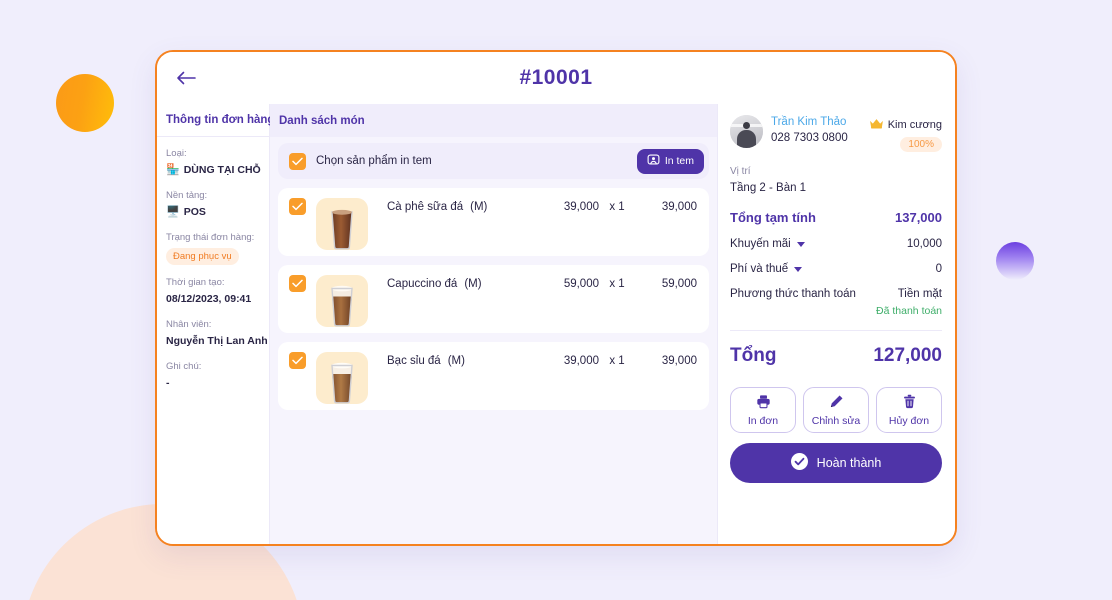 This screenshot has width=1112, height=600. I want to click on order-info-field: Nhân viên: Nguyễn Thị Lan Anh, so click(217, 333).